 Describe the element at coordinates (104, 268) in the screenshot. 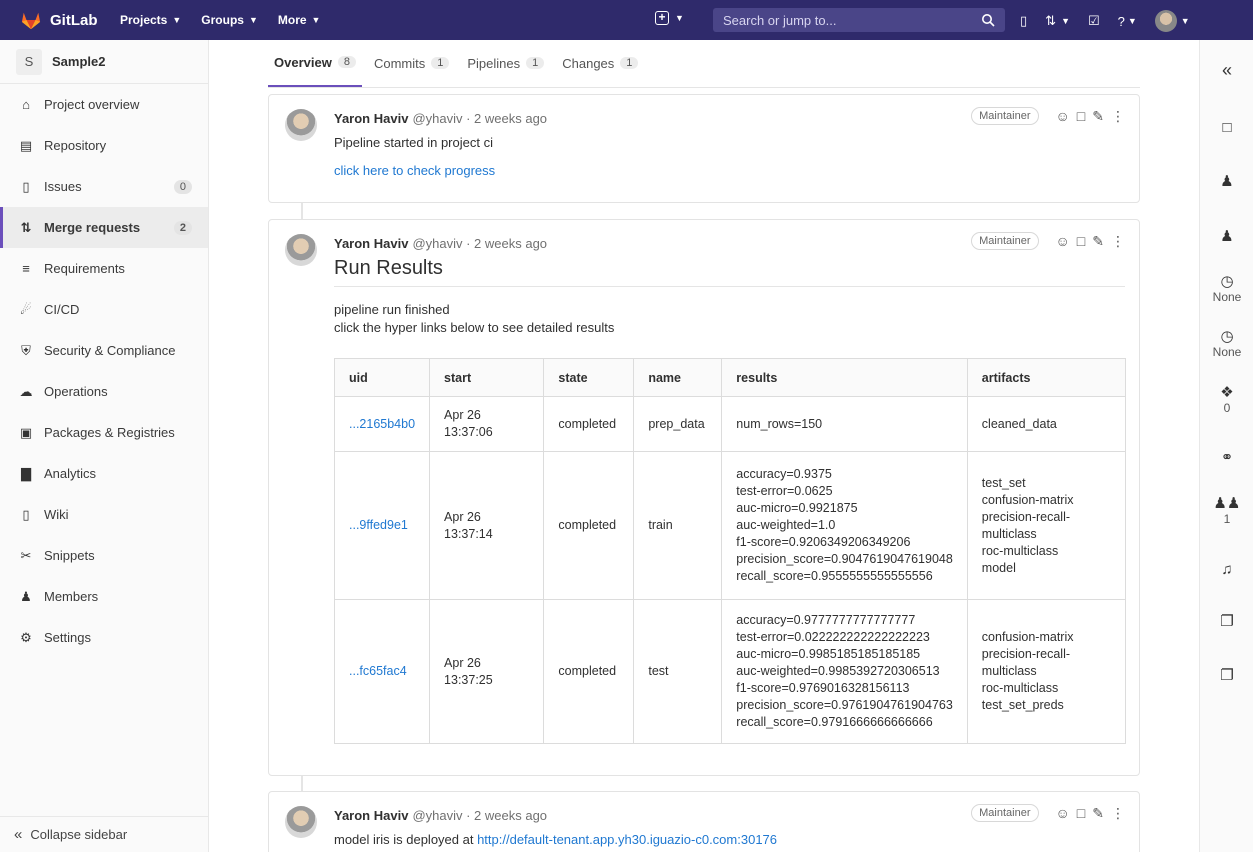

I see `sidebar-item-requirements: ≡ Requirements` at that location.